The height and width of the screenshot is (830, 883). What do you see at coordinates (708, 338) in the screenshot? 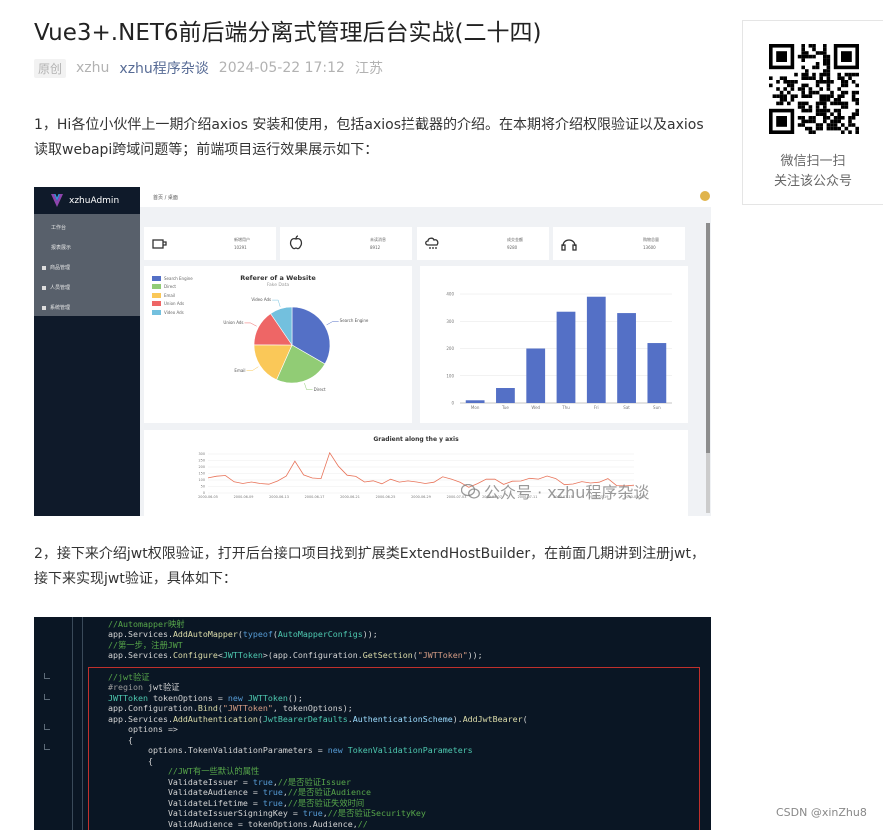
I see `scrollbar-thumb` at bounding box center [708, 338].